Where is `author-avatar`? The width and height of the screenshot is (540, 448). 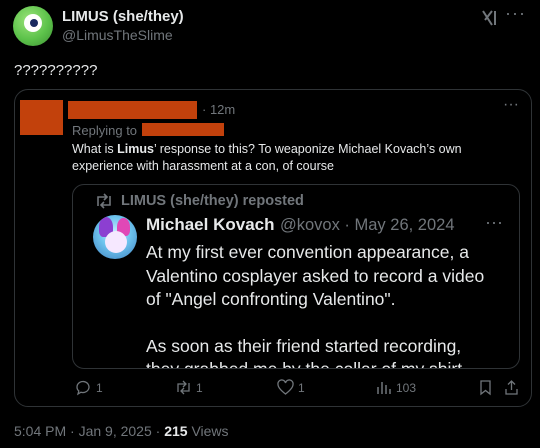
author-avatar is located at coordinates (33, 26).